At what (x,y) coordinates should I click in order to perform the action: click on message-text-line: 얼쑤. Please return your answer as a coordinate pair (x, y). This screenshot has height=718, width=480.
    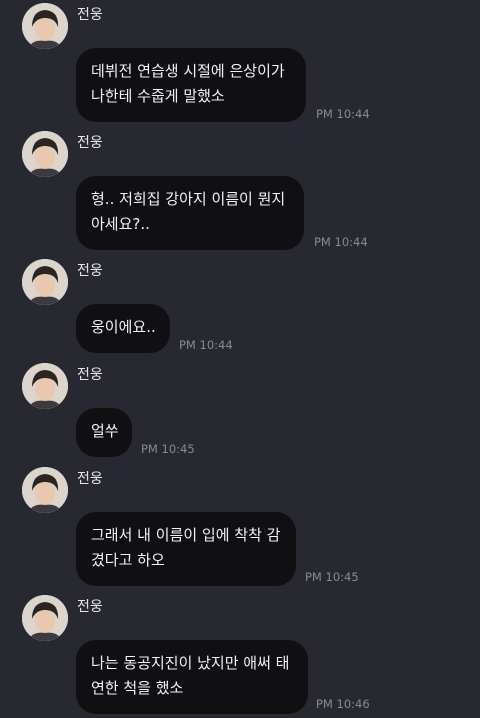
    Looking at the image, I should click on (105, 431).